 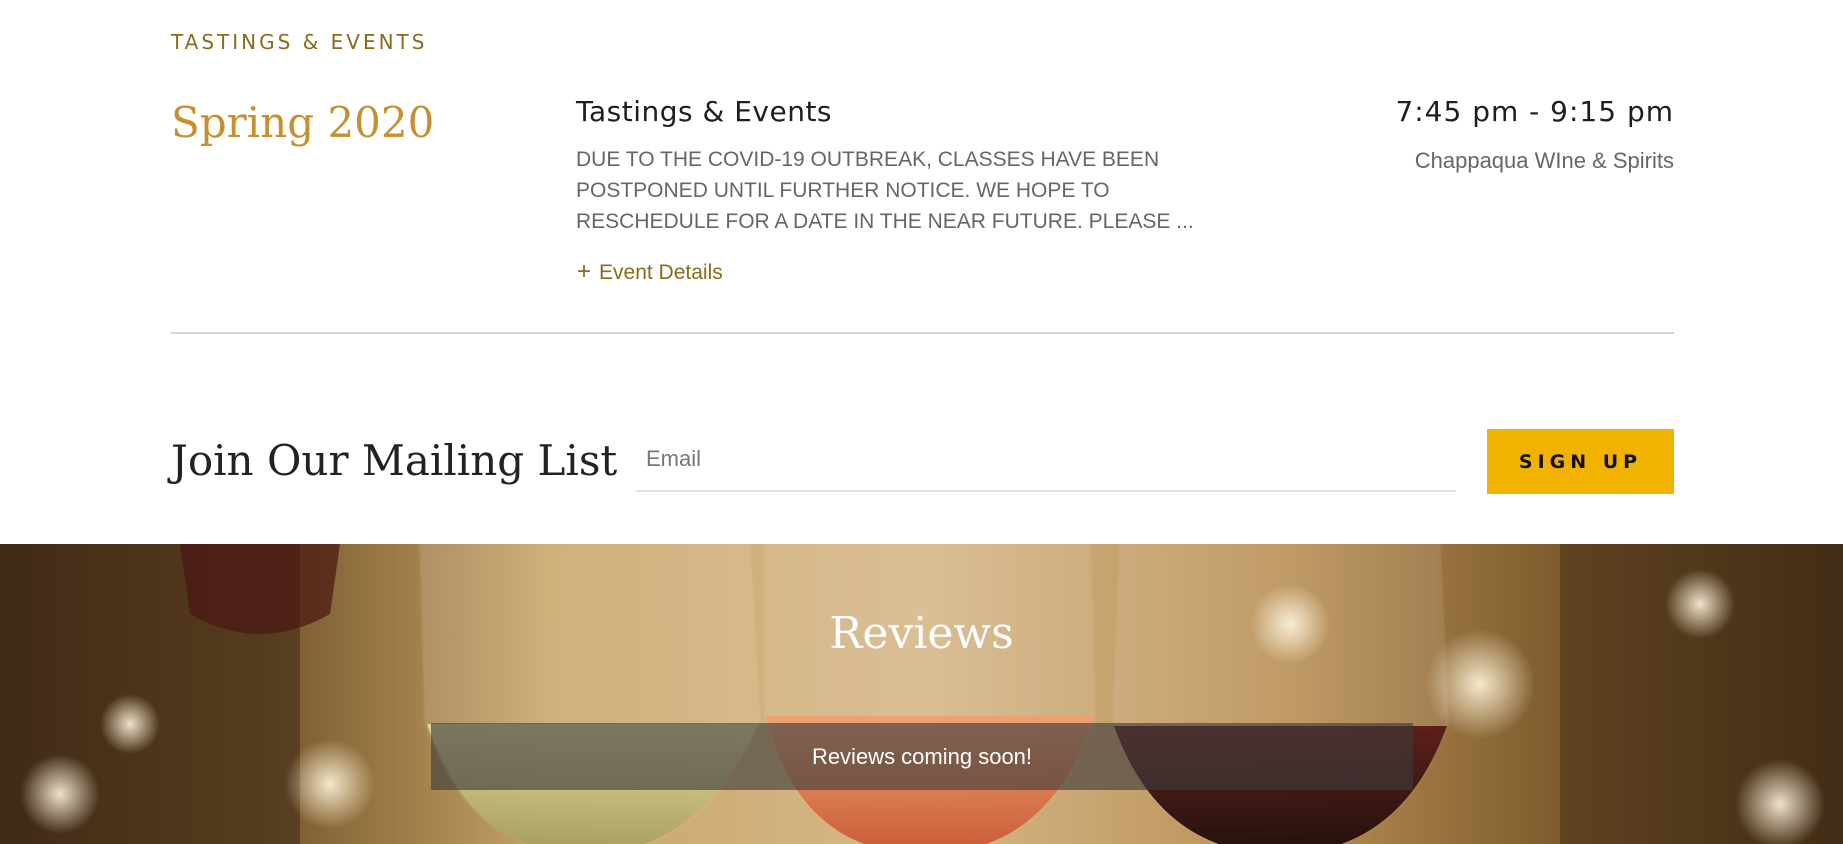 I want to click on reviews-heading: Reviews, so click(x=921, y=633).